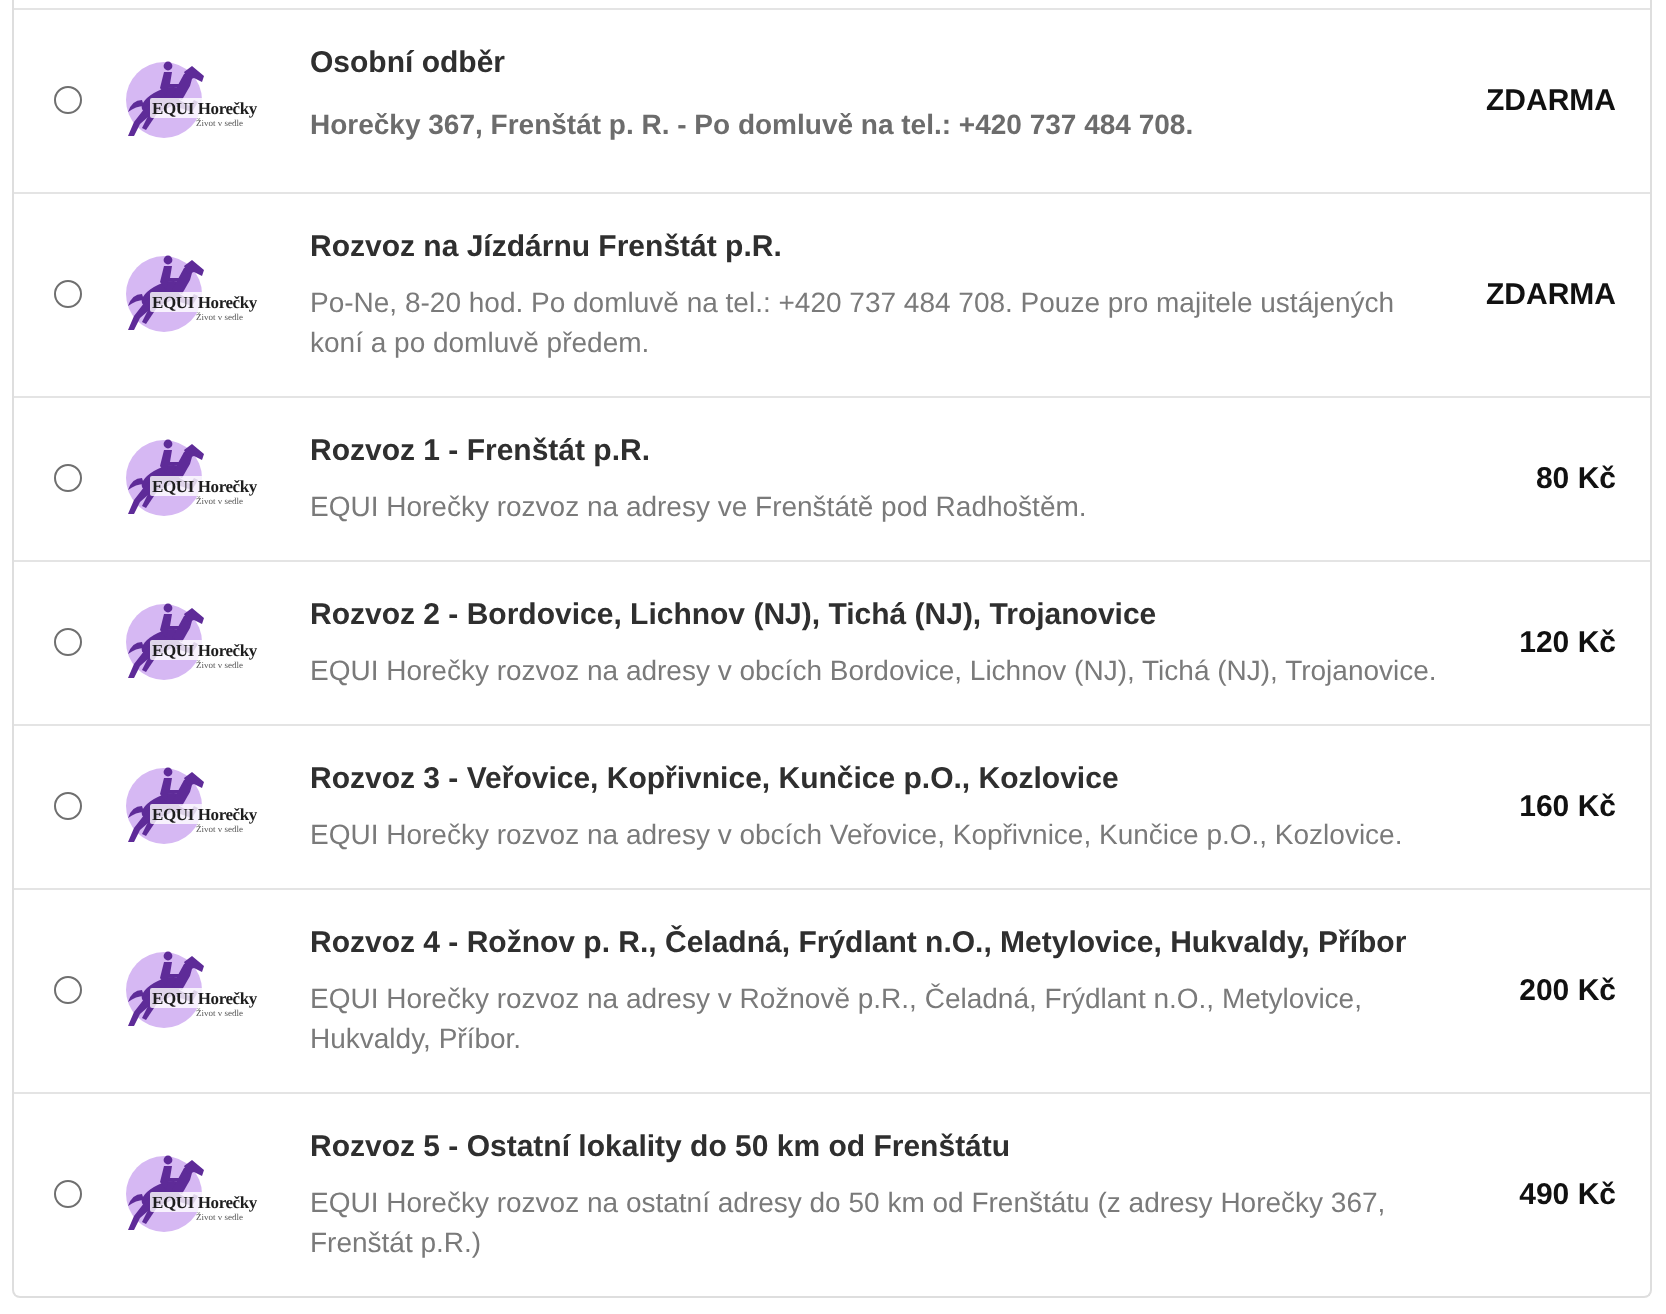 The height and width of the screenshot is (1314, 1666). What do you see at coordinates (715, 780) in the screenshot?
I see `option-title: Rozvoz 3 - Veřovice, Kopřivnice, Kunčice p.O., Kozlovice` at bounding box center [715, 780].